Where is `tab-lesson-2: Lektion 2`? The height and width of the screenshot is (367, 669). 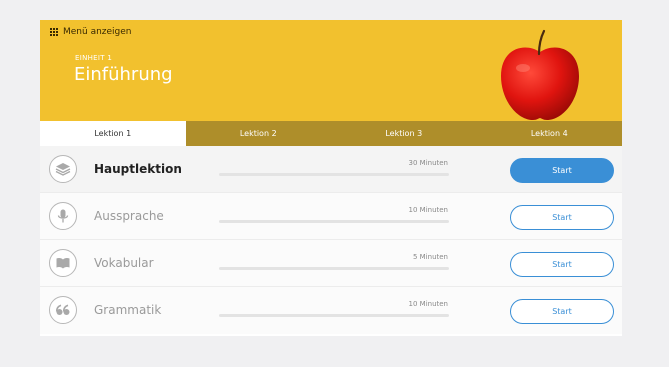
tab-lesson-2: Lektion 2 is located at coordinates (259, 133).